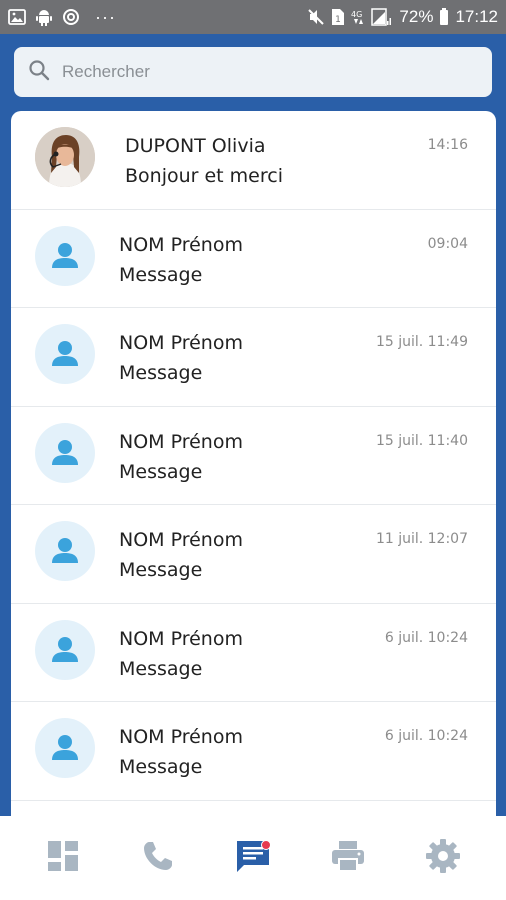 The image size is (506, 900). What do you see at coordinates (382, 17) in the screenshot?
I see `signal-icon` at bounding box center [382, 17].